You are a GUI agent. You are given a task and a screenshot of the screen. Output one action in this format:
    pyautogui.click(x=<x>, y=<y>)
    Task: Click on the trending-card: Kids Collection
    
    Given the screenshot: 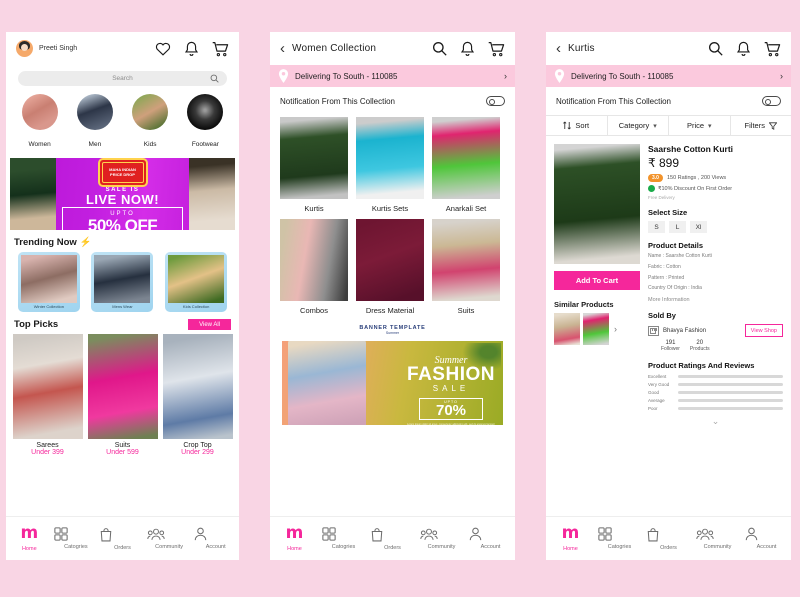 What is the action you would take?
    pyautogui.click(x=196, y=282)
    